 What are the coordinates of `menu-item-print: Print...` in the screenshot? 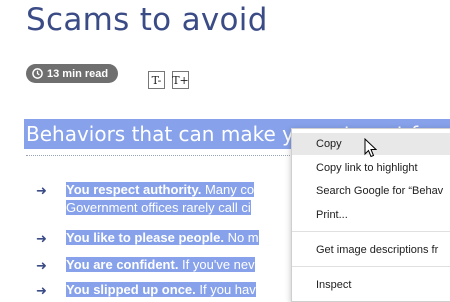 It's located at (371, 215).